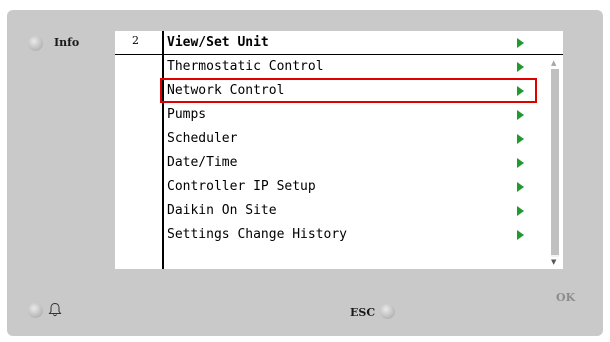 The width and height of the screenshot is (610, 342). I want to click on title-arrow-icon, so click(520, 43).